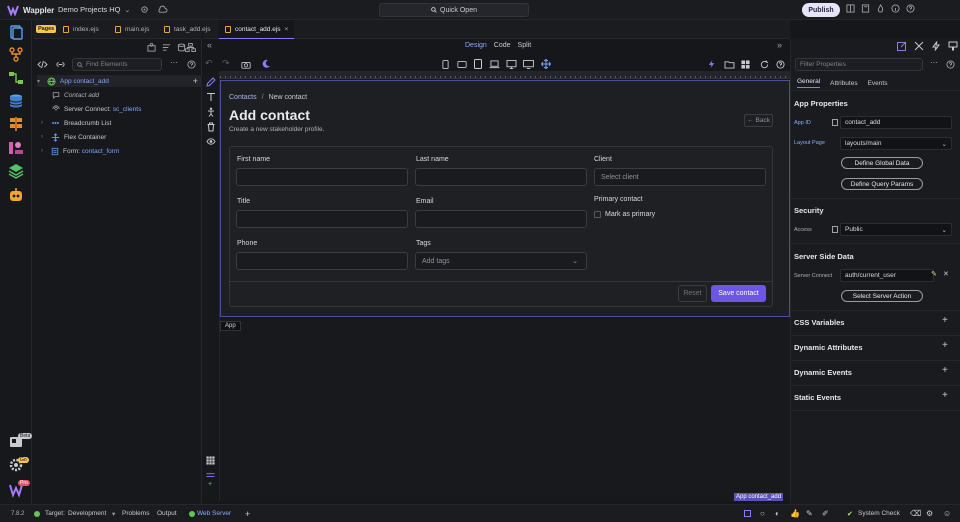  I want to click on gear-icon: ⚙, so click(929, 513).